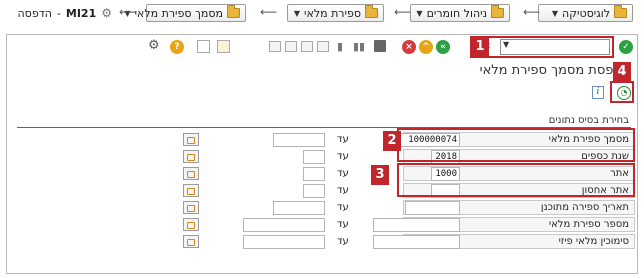 The image size is (644, 278). What do you see at coordinates (340, 46) in the screenshot?
I see `find-icon: ▮` at bounding box center [340, 46].